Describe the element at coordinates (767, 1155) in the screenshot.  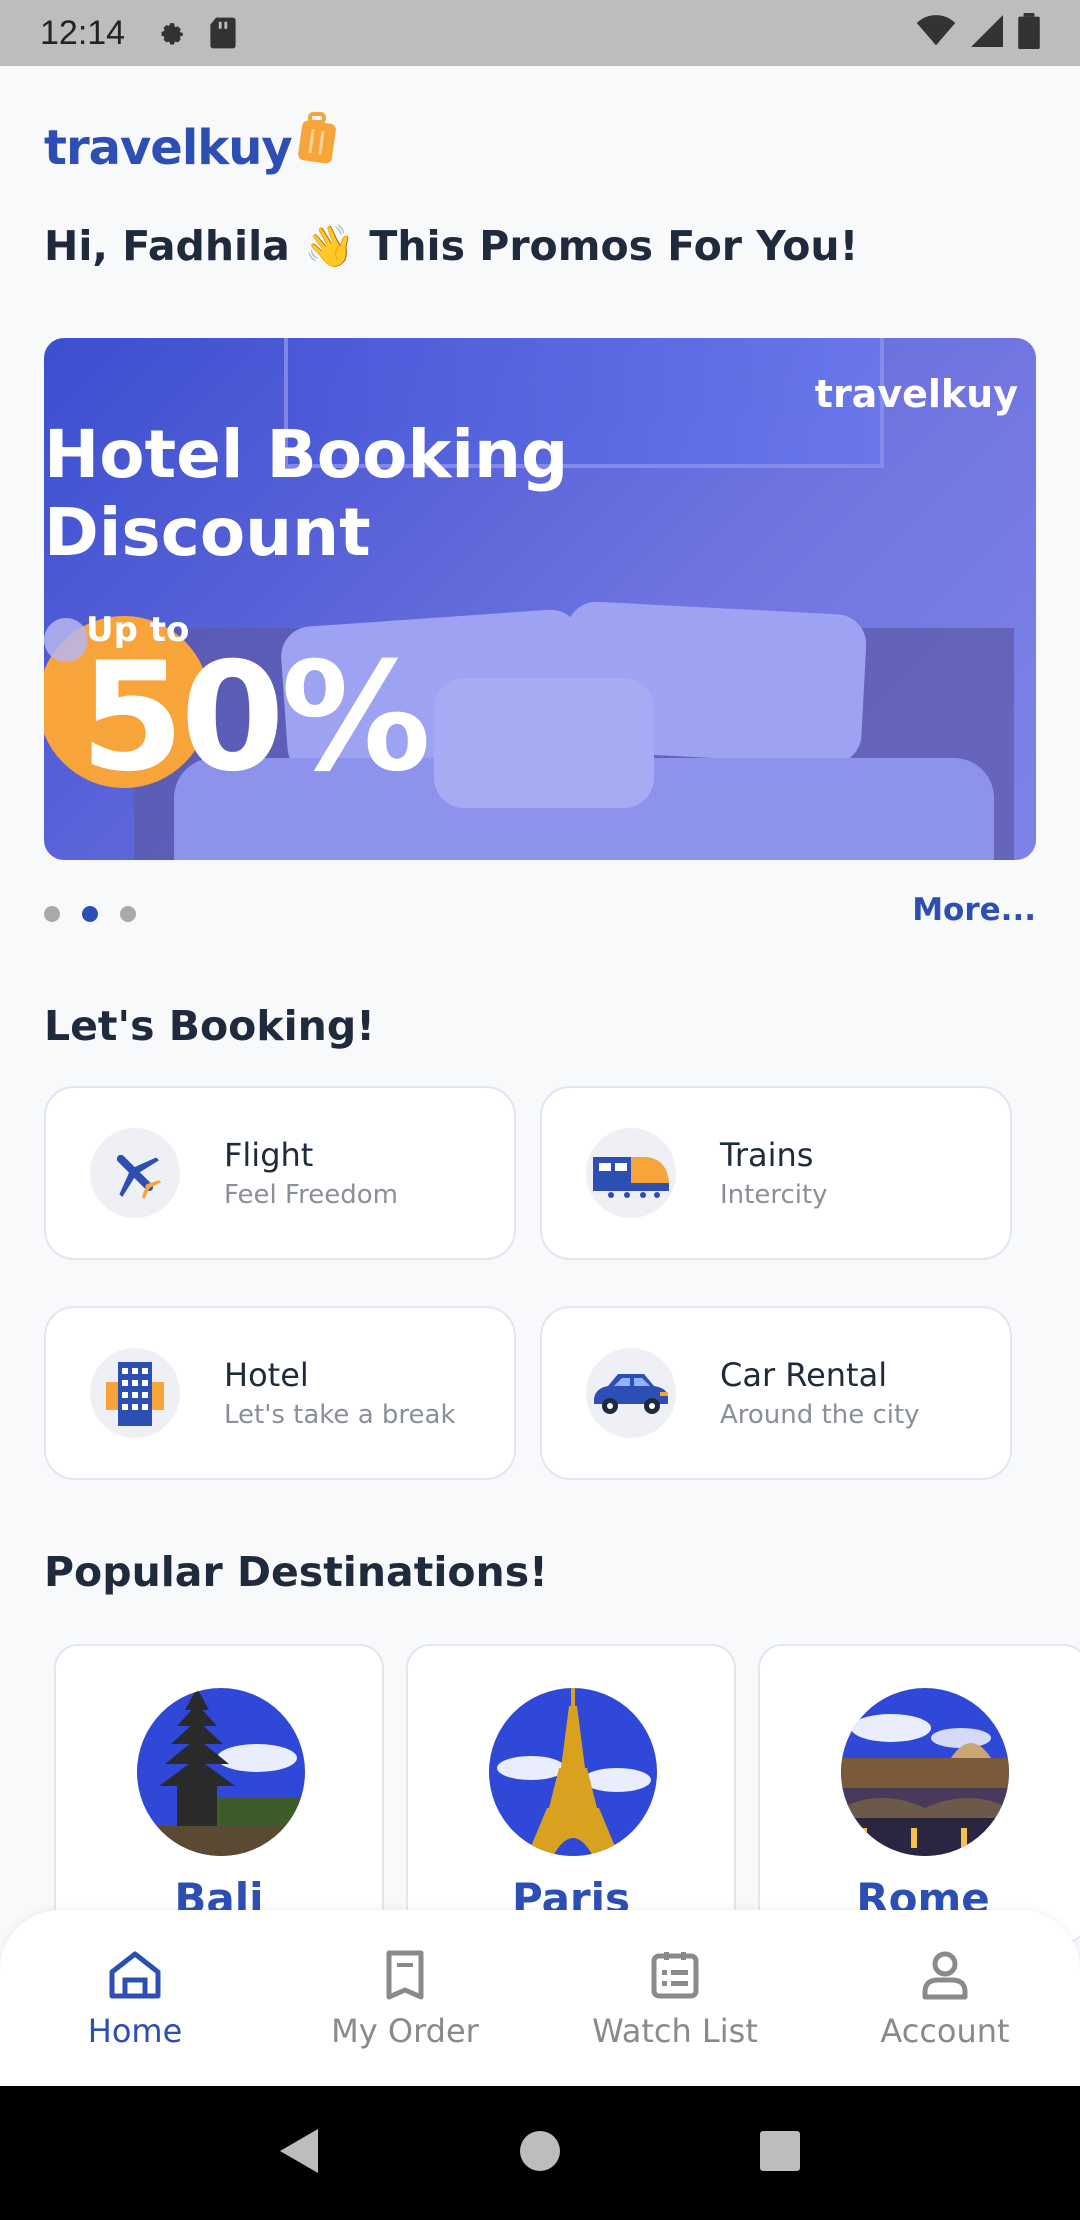
I see `booking-card-title: Trains` at that location.